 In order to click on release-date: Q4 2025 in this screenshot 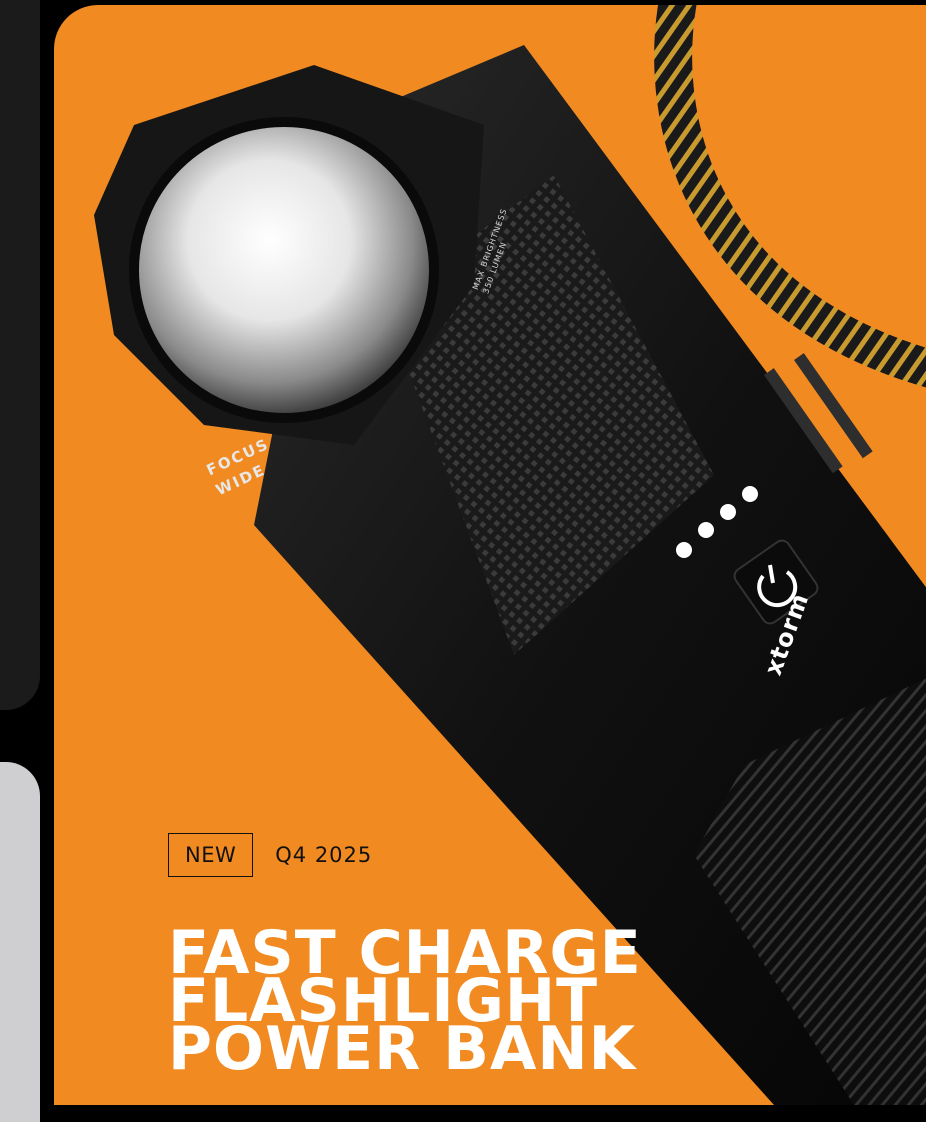, I will do `click(324, 855)`.